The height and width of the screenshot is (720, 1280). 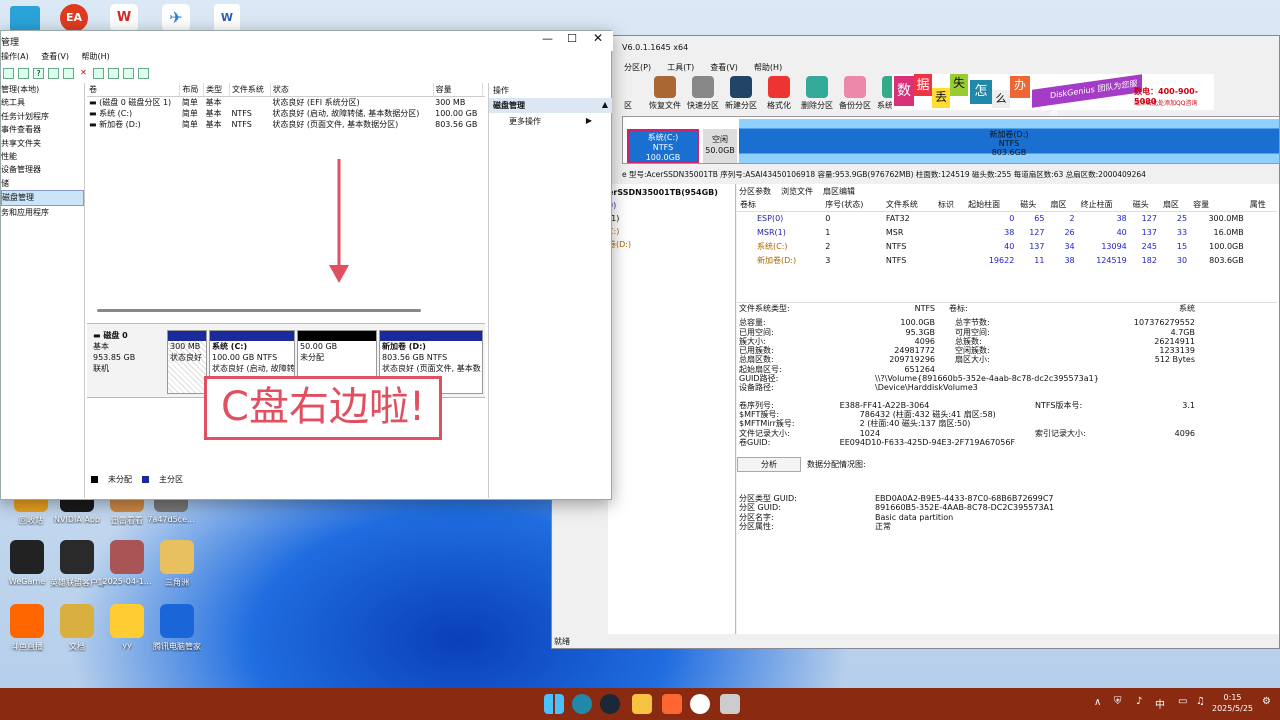 What do you see at coordinates (42, 183) in the screenshot?
I see `tree-item: 储` at bounding box center [42, 183].